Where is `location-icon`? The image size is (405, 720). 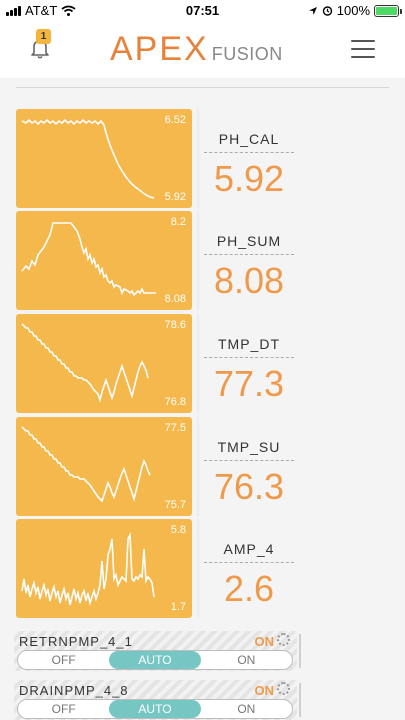 location-icon is located at coordinates (312, 10).